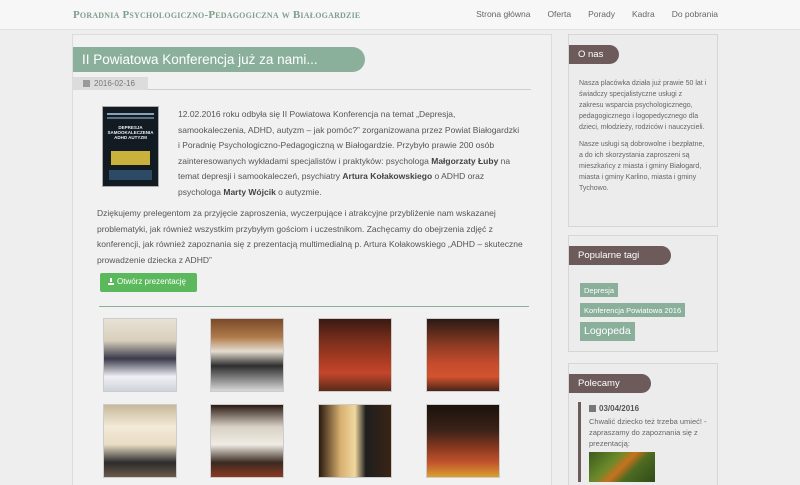 Image resolution: width=800 pixels, height=485 pixels. I want to click on sidebar-about-heading: O nas, so click(594, 54).